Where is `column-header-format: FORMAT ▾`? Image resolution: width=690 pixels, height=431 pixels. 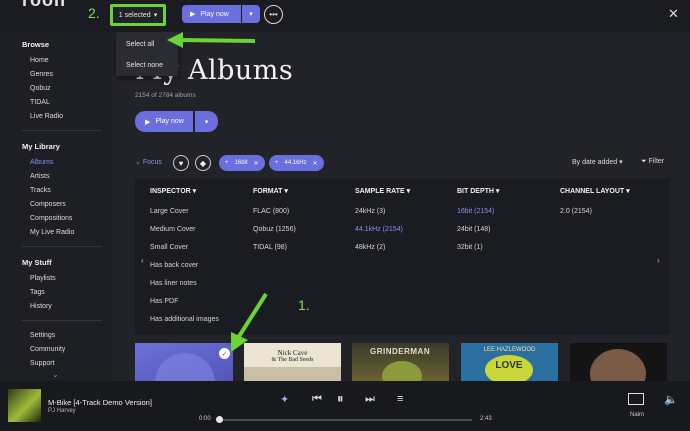 column-header-format: FORMAT ▾ is located at coordinates (270, 191).